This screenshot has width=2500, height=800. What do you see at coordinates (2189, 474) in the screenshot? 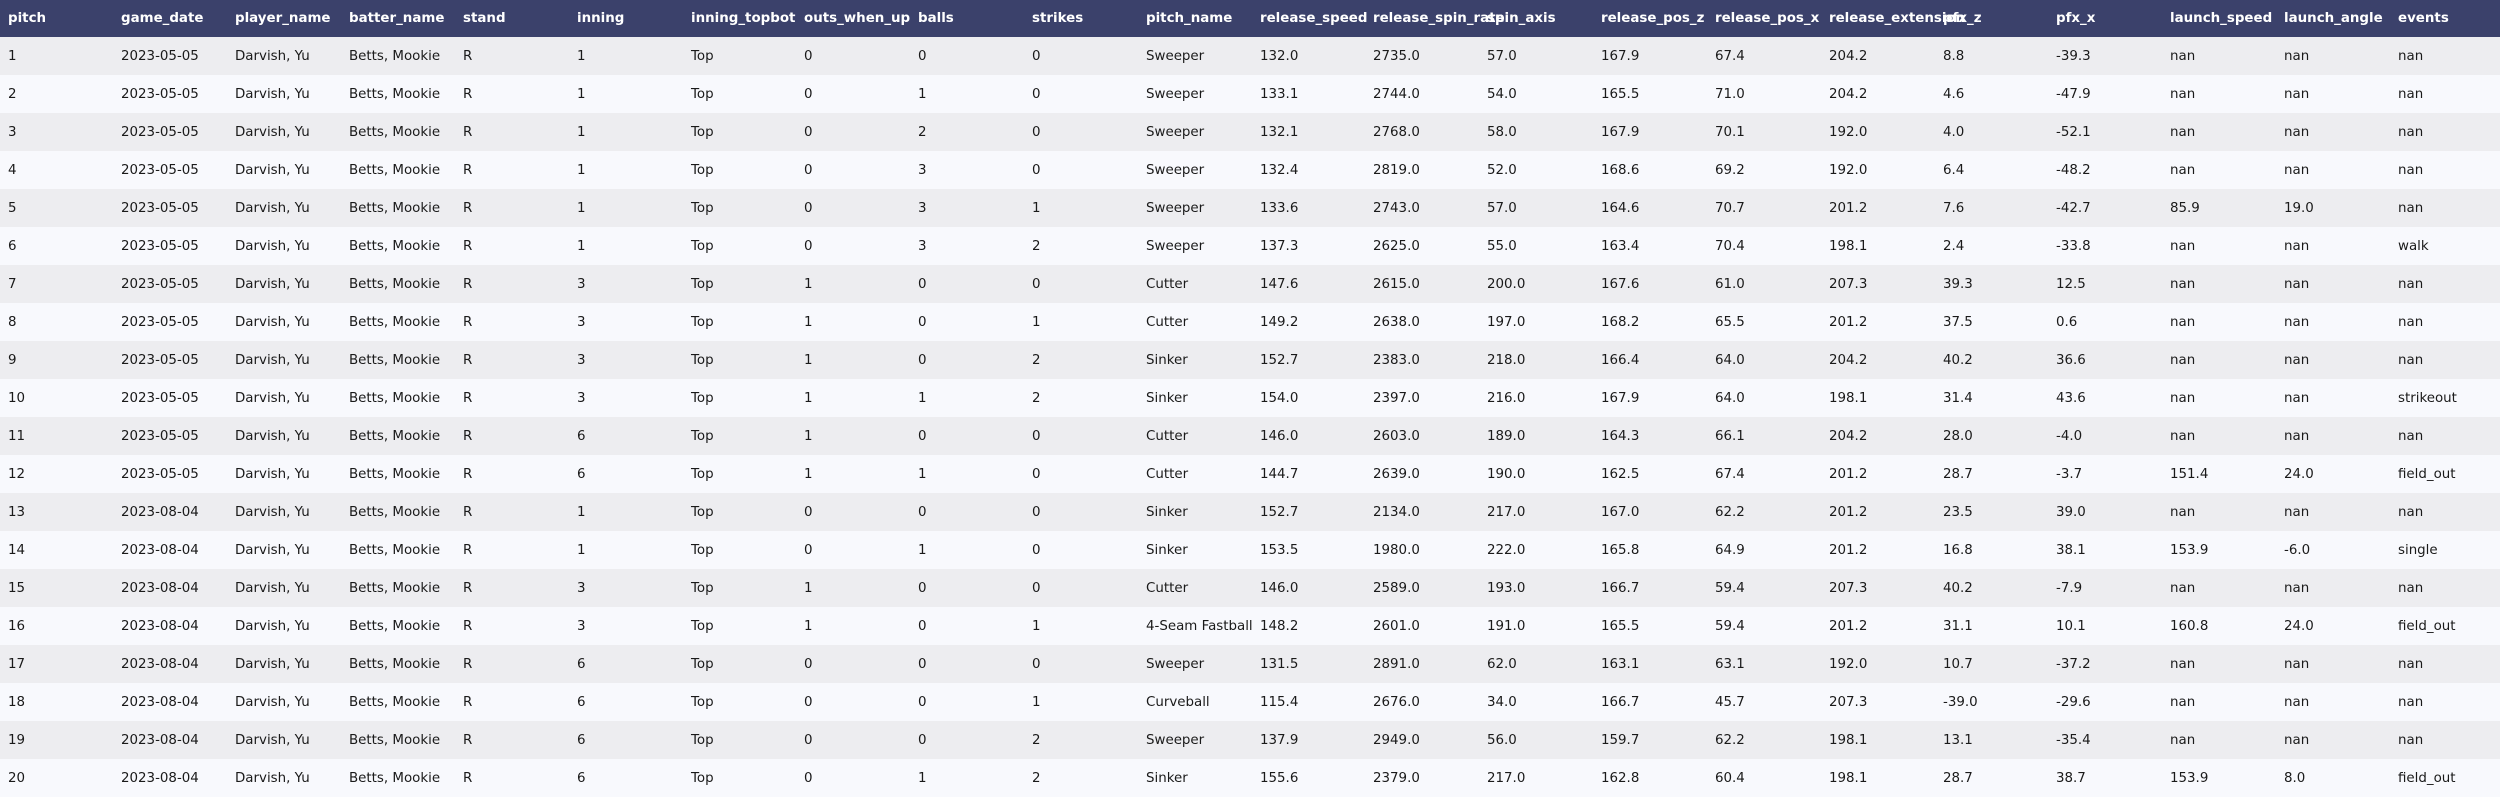
I see `cell-launch-speed: 151.4` at bounding box center [2189, 474].